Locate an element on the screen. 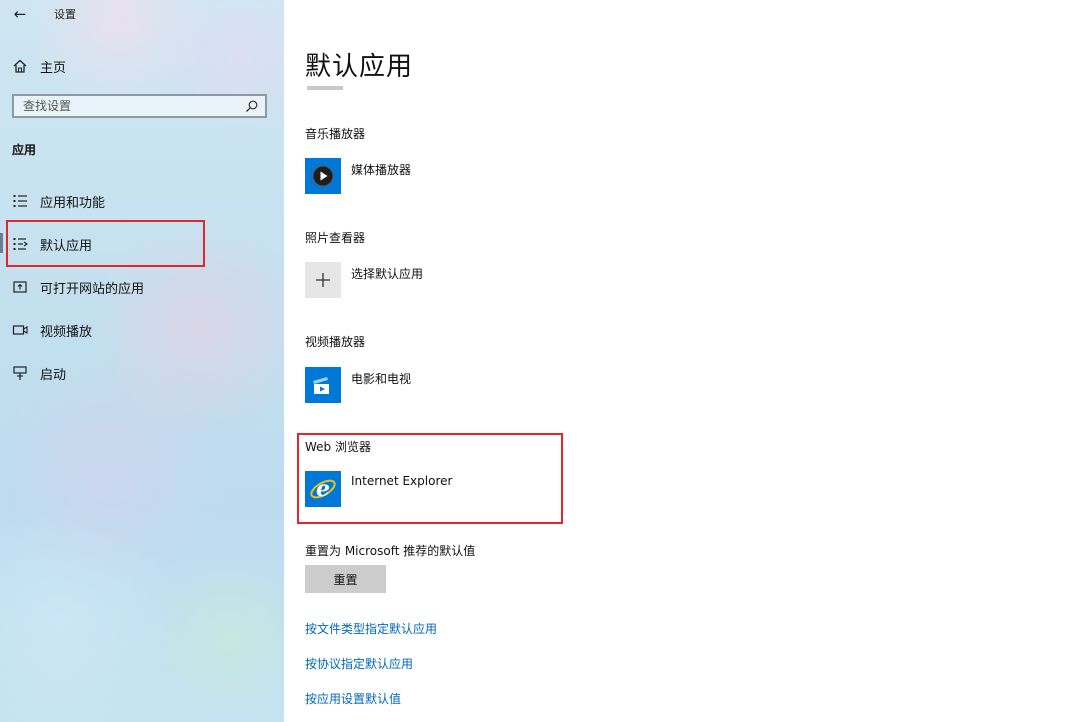 The image size is (1080, 722). default-app-photos: 选择默认应用 is located at coordinates (364, 280).